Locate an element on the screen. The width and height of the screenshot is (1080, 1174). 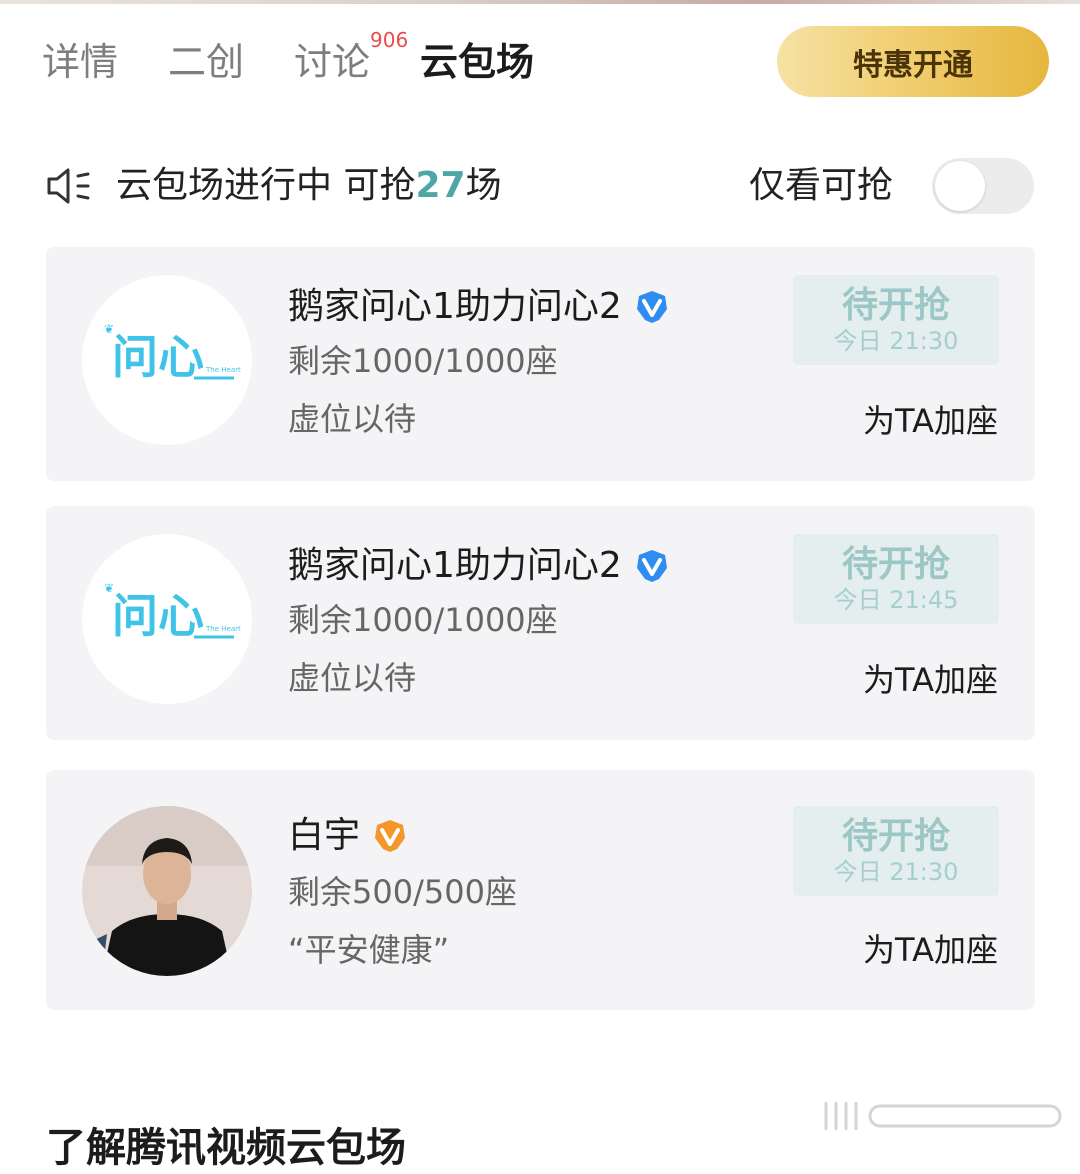
tab-discussion-label: 讨论 is located at coordinates (332, 62).